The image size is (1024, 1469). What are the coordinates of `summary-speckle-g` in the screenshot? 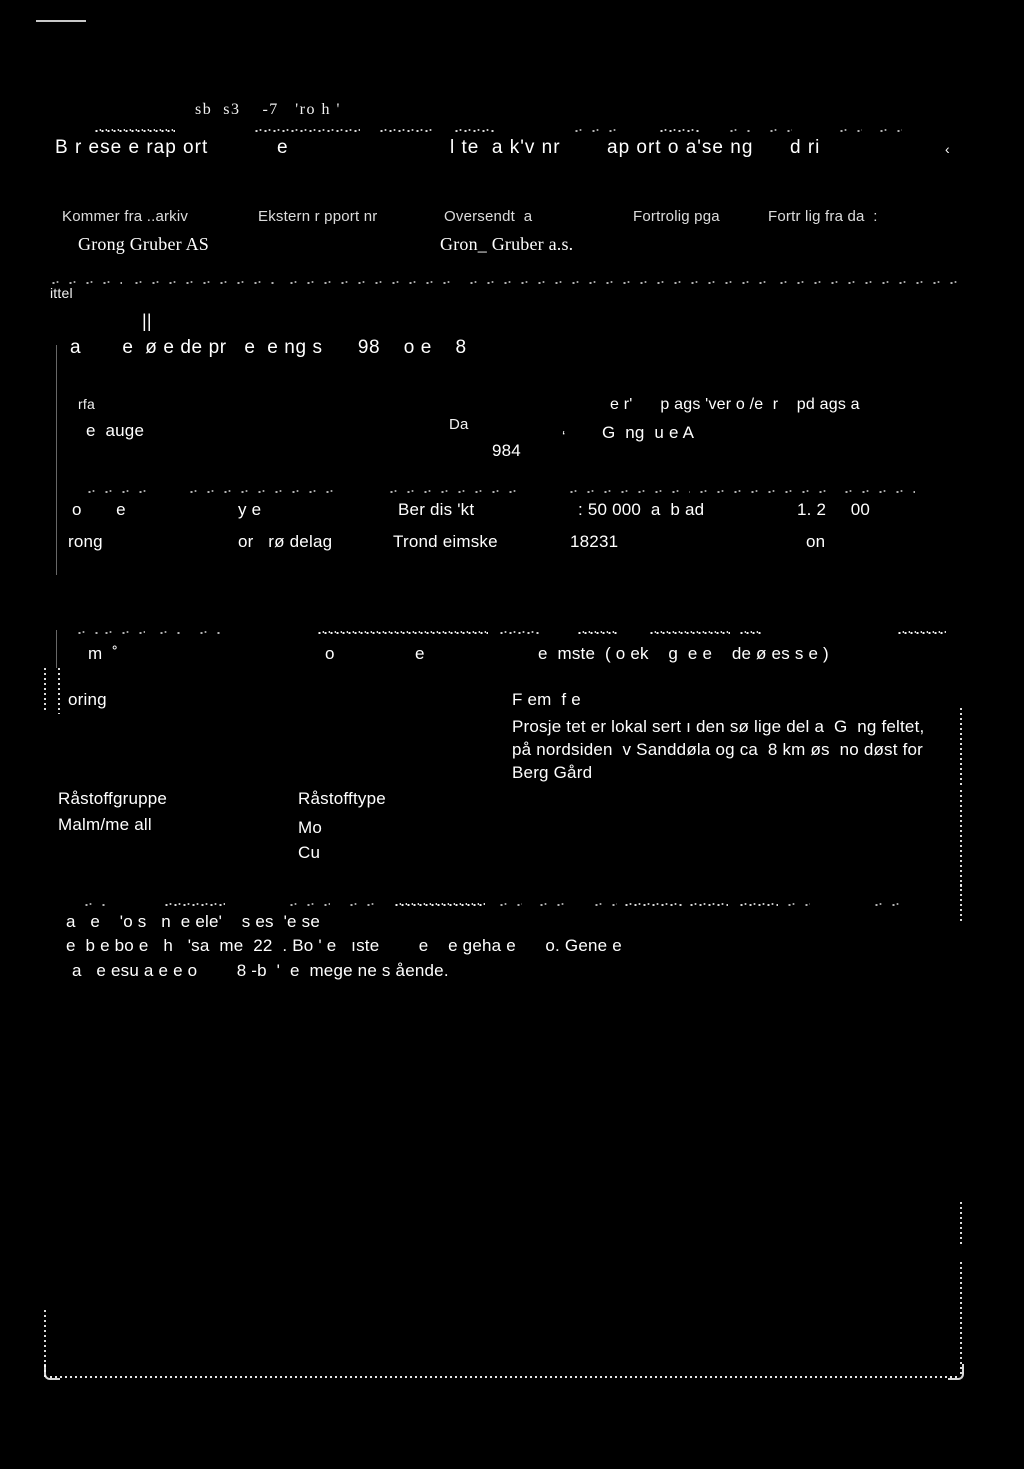 It's located at (555, 903).